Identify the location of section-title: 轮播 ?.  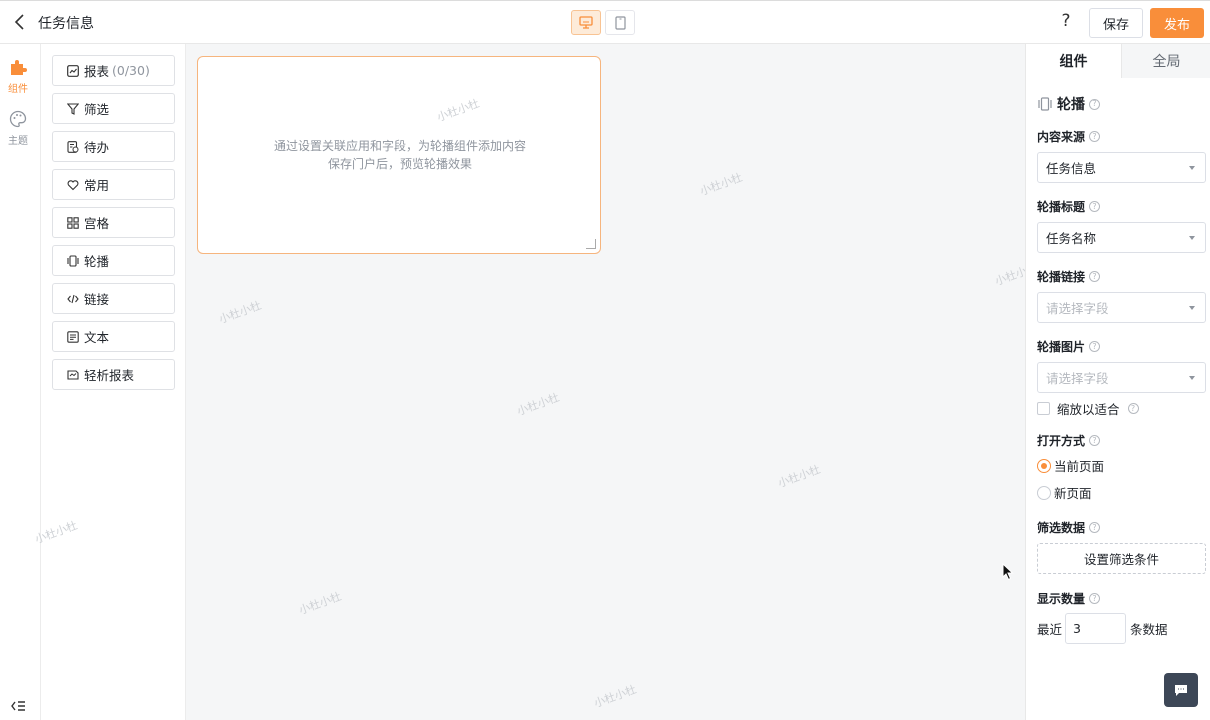
(1069, 104).